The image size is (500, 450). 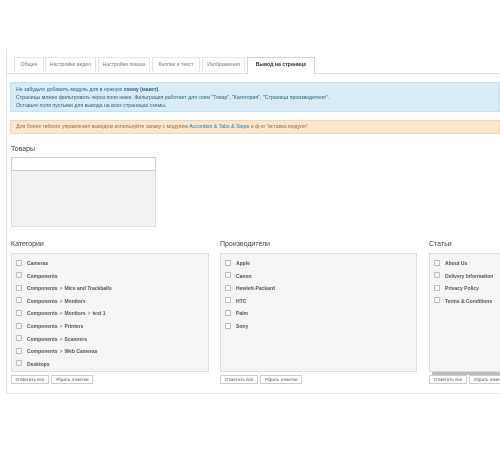 What do you see at coordinates (242, 314) in the screenshot?
I see `item-label: Palm` at bounding box center [242, 314].